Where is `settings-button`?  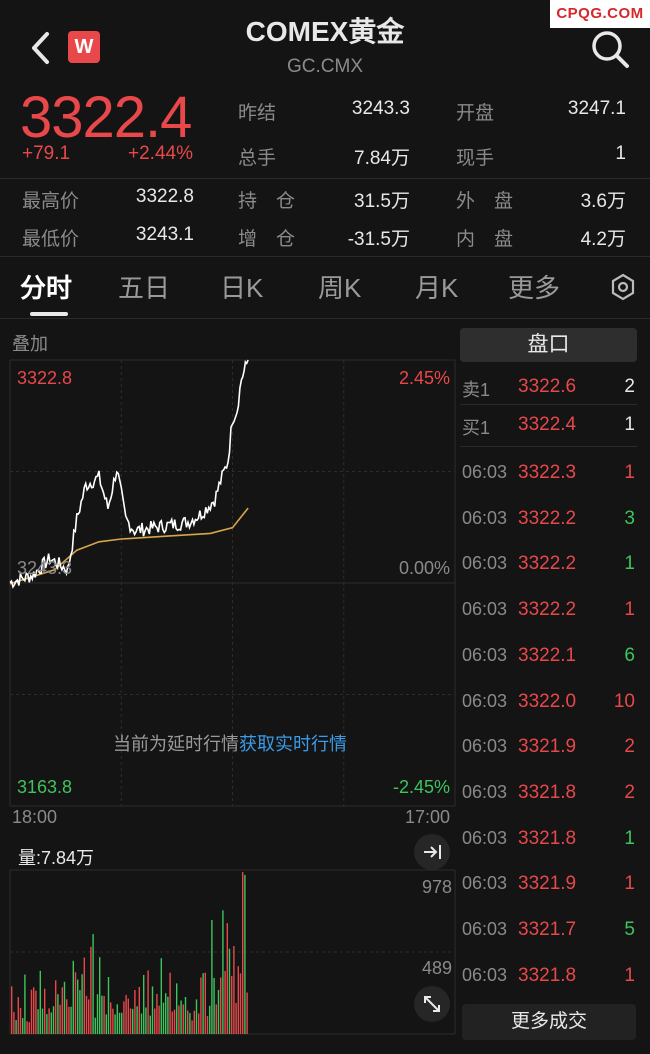 settings-button is located at coordinates (623, 287).